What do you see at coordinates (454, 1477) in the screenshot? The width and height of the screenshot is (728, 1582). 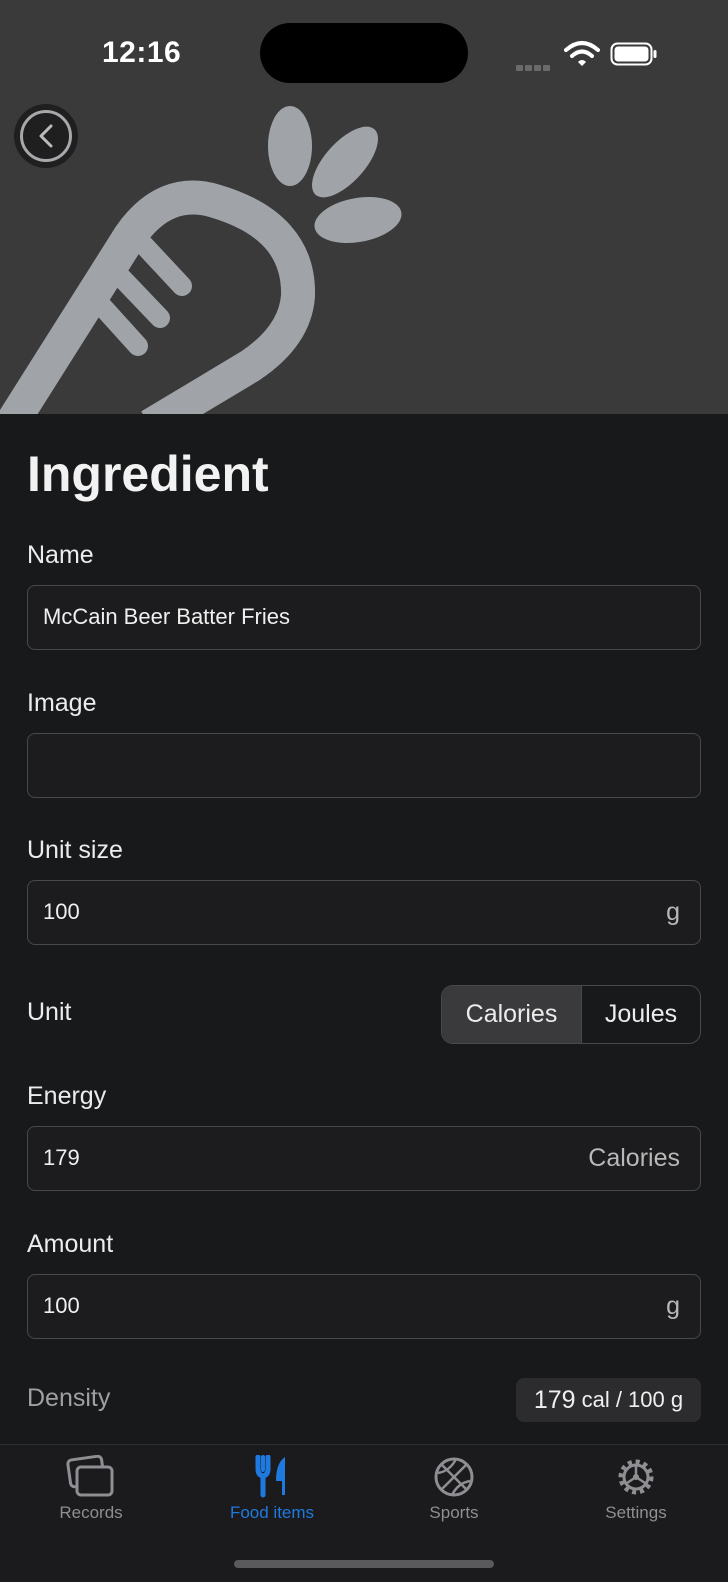 I see `basketball-icon` at bounding box center [454, 1477].